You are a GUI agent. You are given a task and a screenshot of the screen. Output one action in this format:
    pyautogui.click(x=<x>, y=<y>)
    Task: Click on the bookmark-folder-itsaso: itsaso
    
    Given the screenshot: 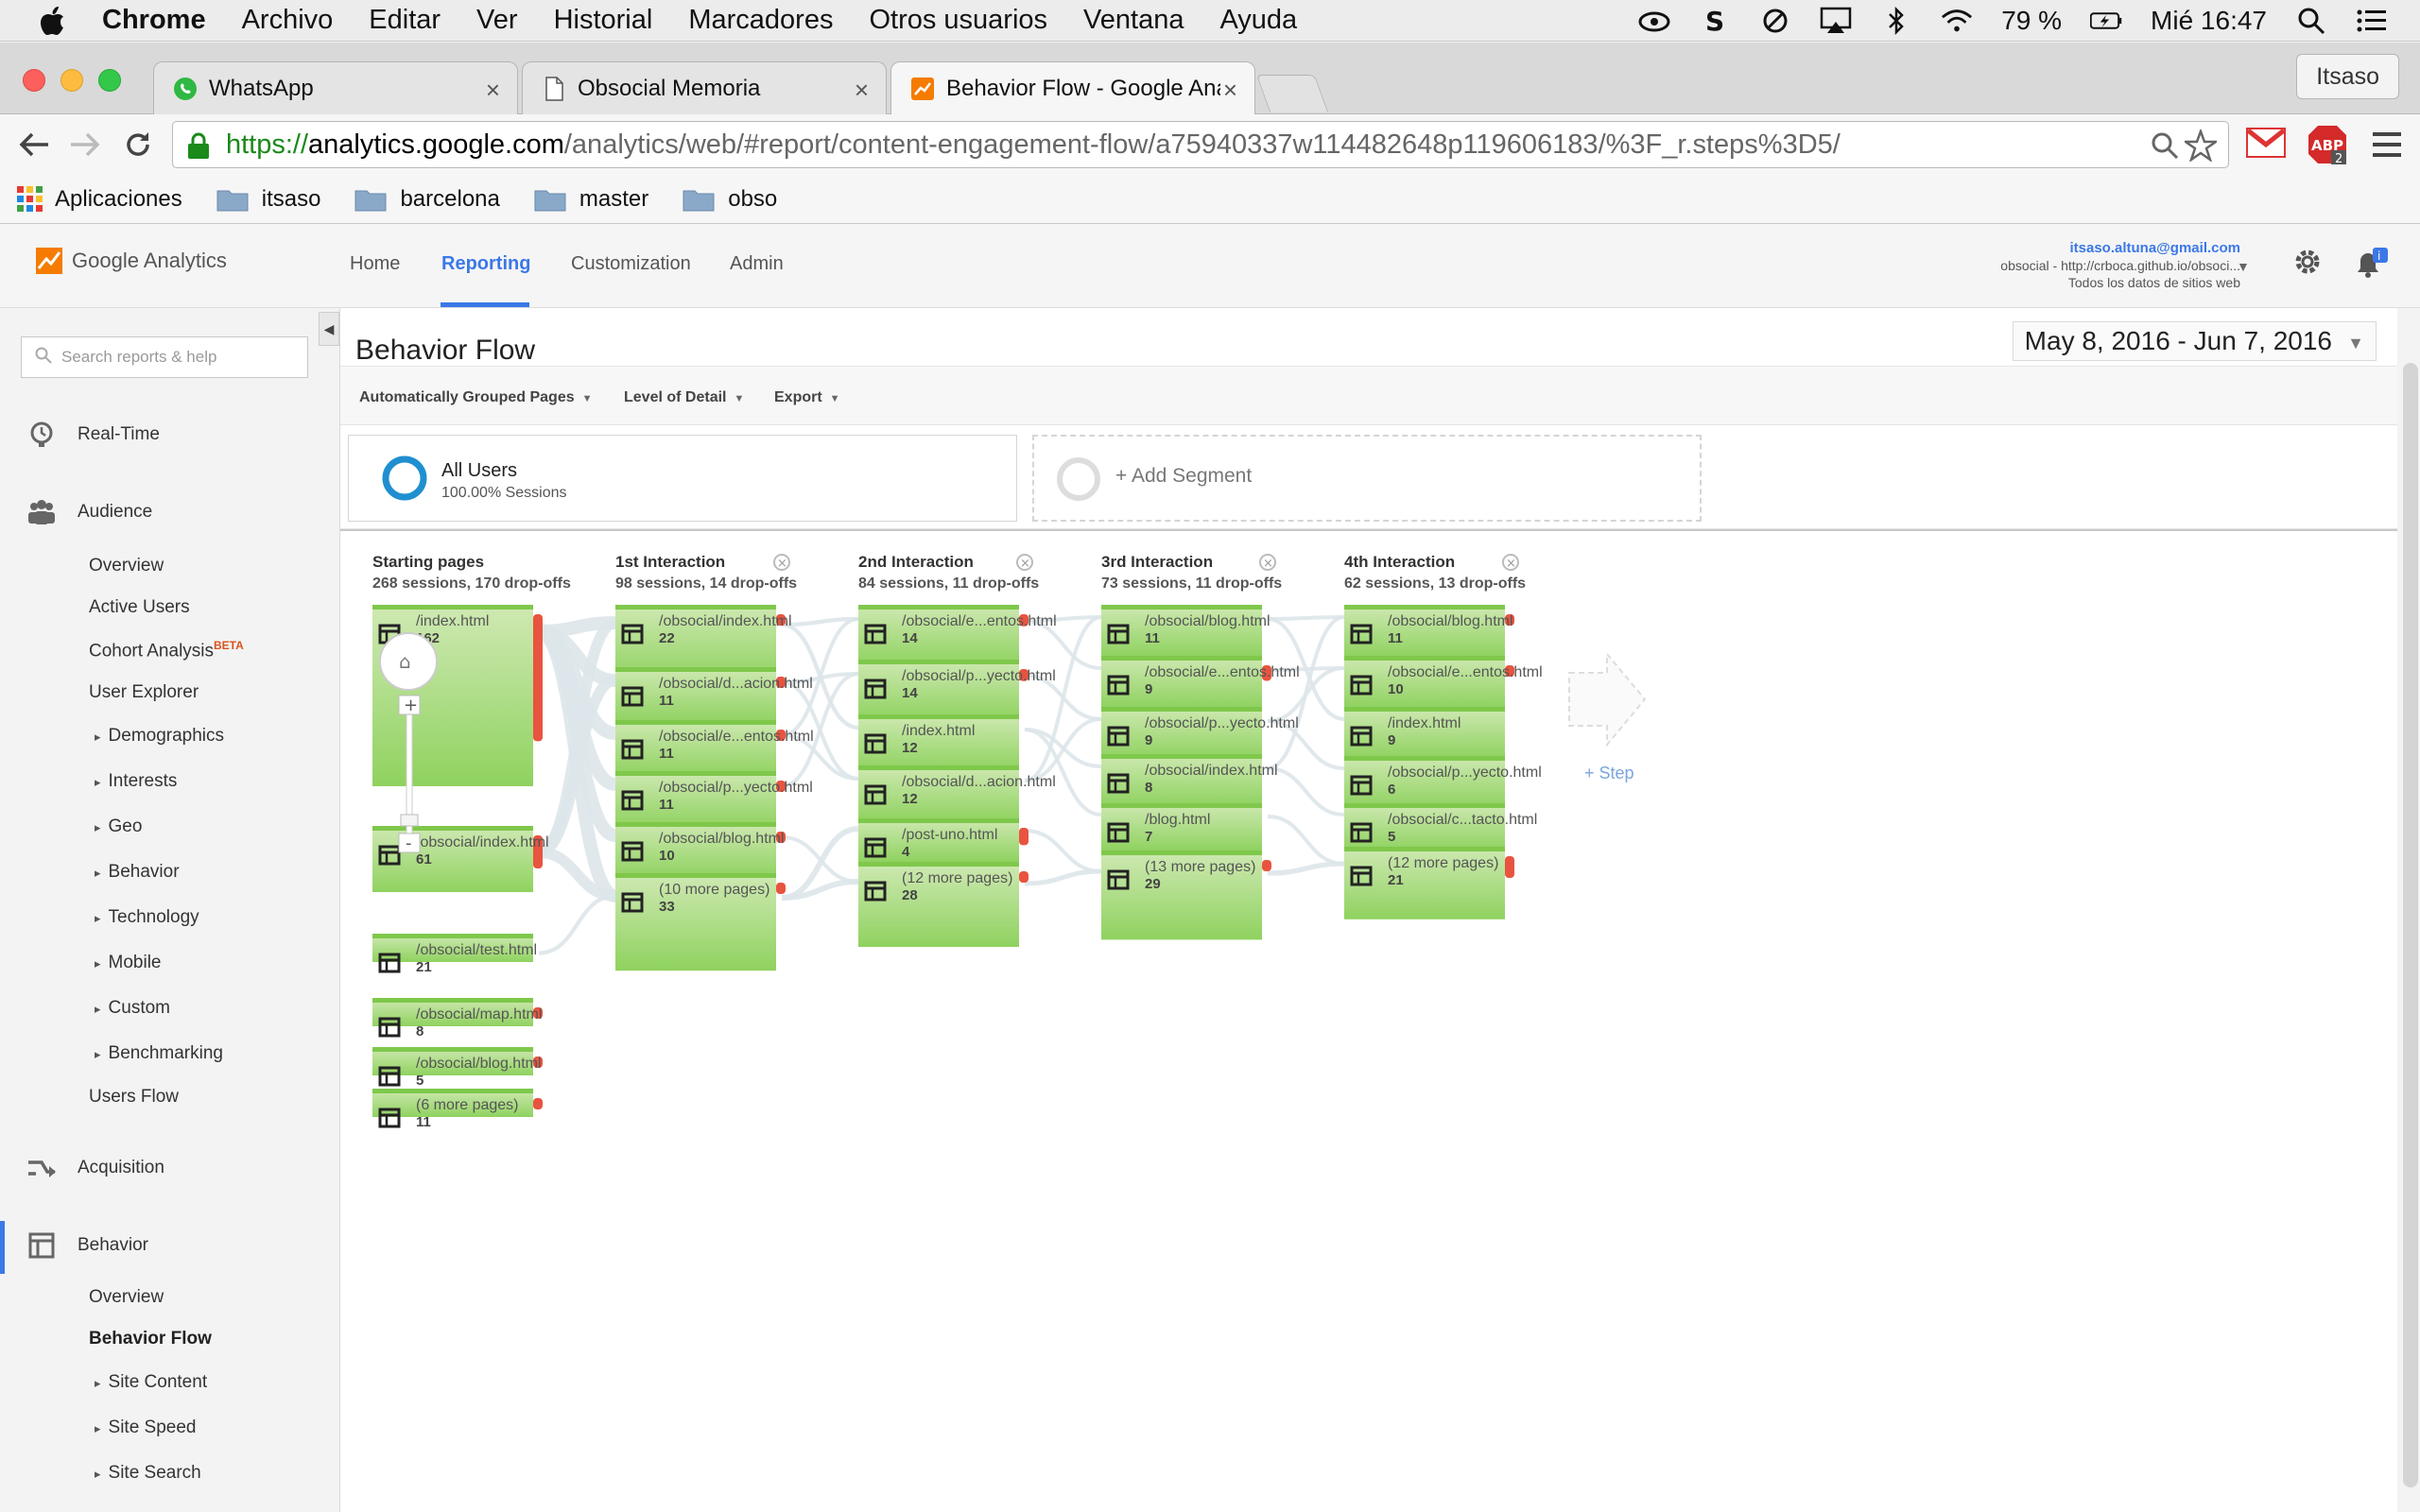 What is the action you would take?
    pyautogui.click(x=268, y=199)
    